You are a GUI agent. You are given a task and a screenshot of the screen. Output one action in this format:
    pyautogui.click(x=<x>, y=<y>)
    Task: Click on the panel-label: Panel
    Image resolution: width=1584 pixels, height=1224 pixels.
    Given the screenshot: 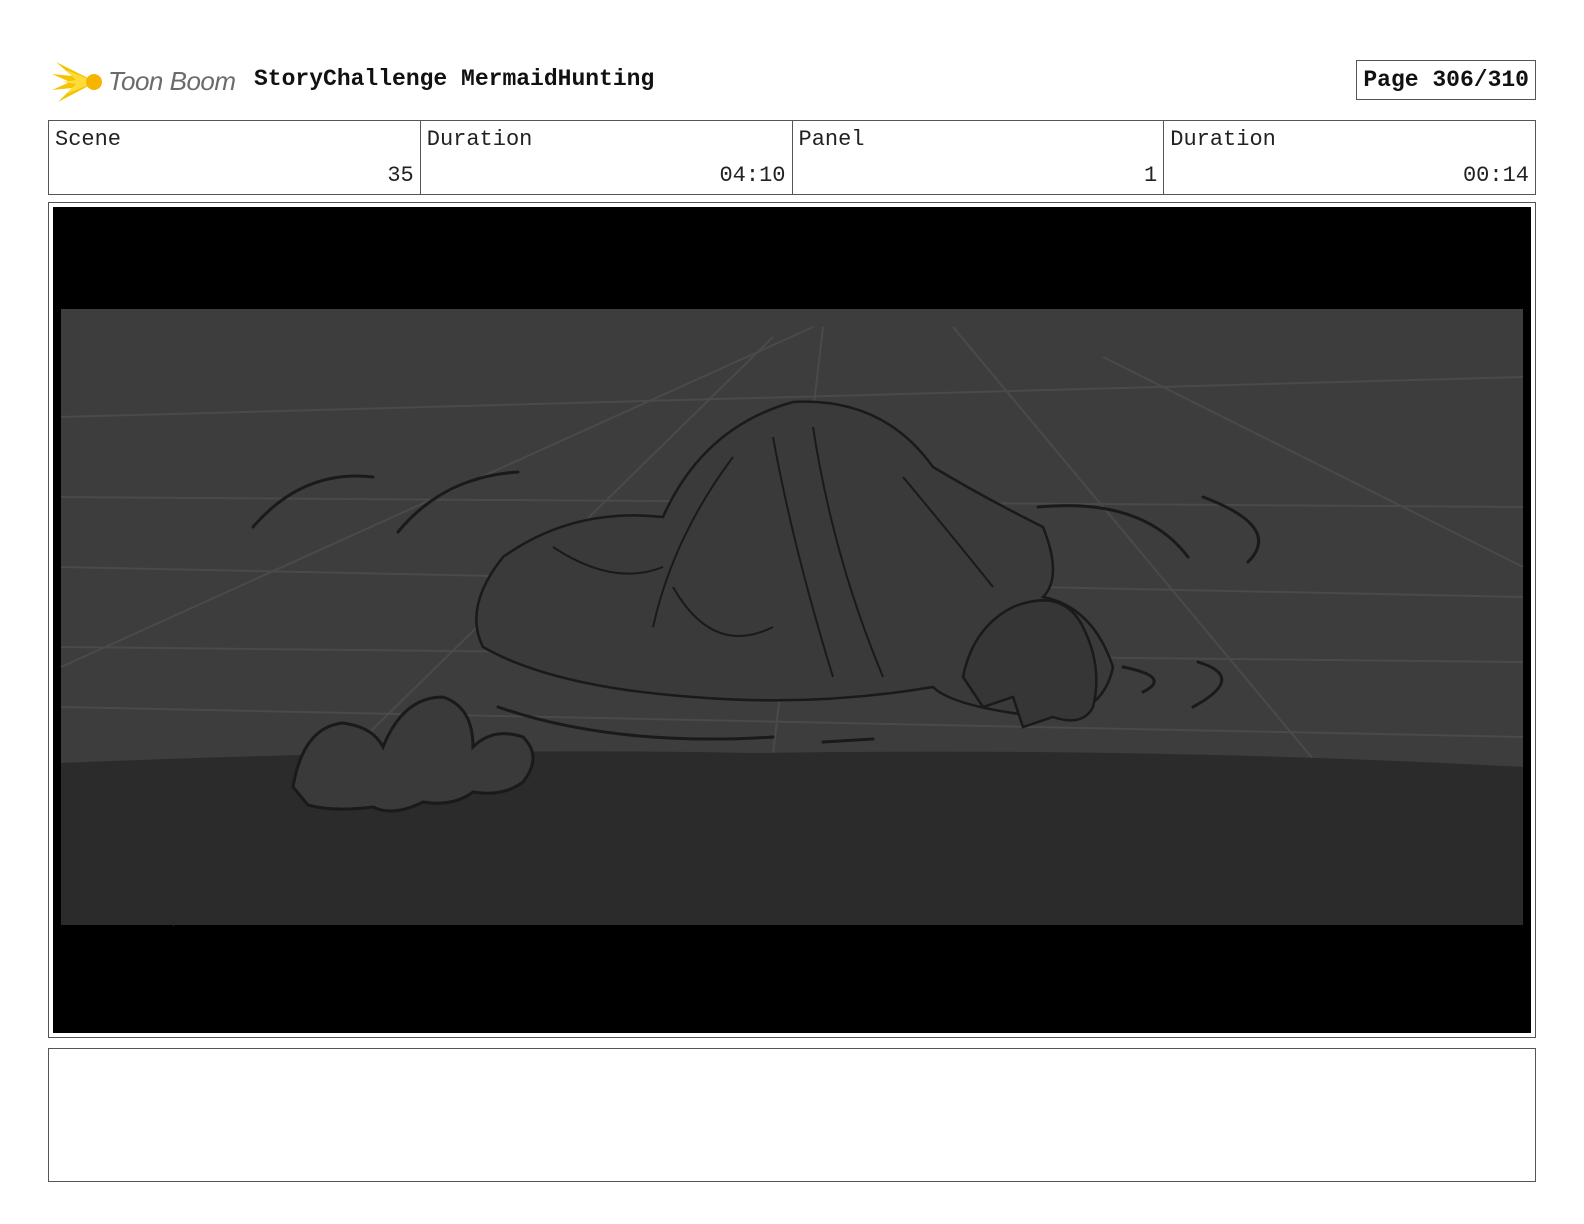 What is the action you would take?
    pyautogui.click(x=831, y=139)
    